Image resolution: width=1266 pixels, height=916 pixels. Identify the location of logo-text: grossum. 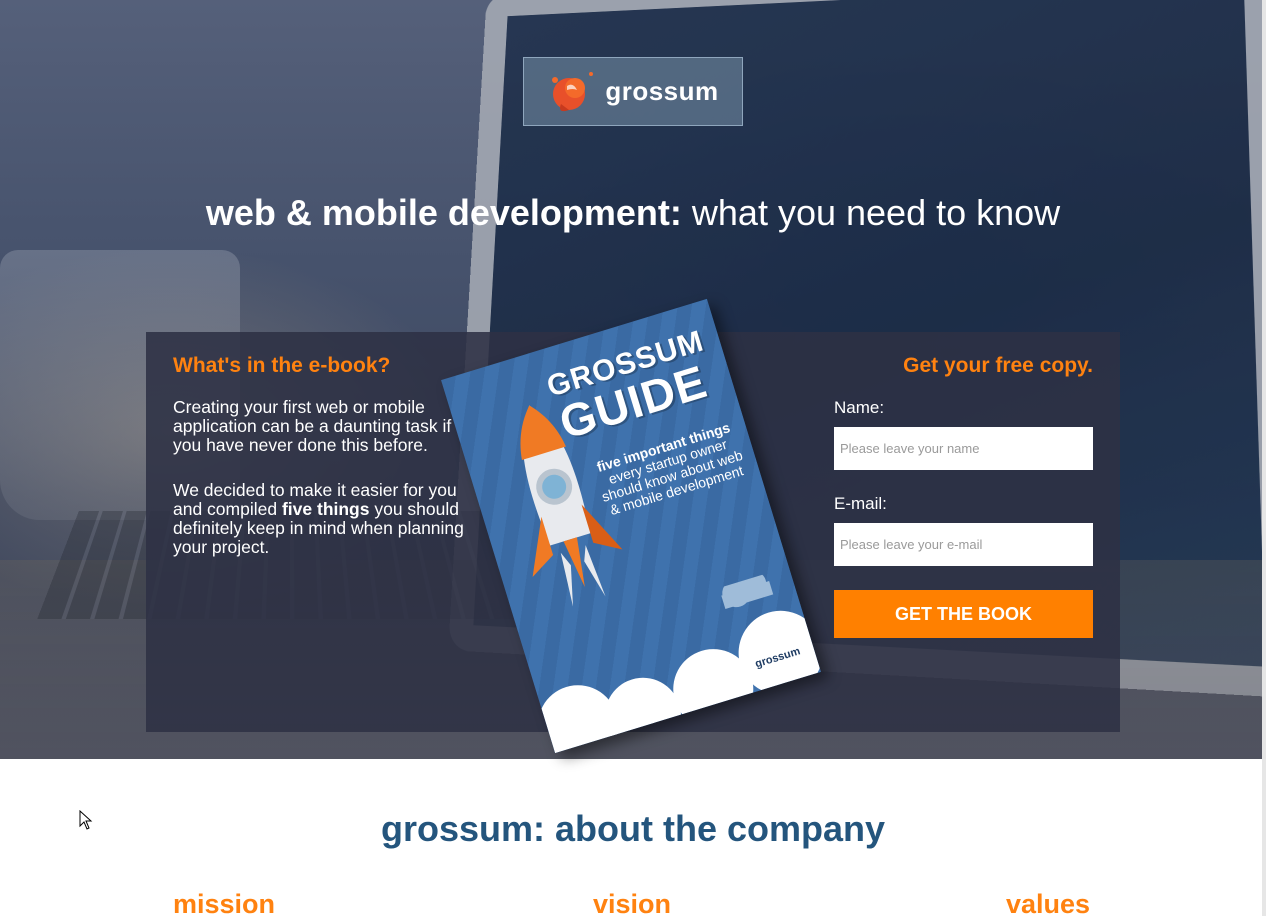
(662, 91).